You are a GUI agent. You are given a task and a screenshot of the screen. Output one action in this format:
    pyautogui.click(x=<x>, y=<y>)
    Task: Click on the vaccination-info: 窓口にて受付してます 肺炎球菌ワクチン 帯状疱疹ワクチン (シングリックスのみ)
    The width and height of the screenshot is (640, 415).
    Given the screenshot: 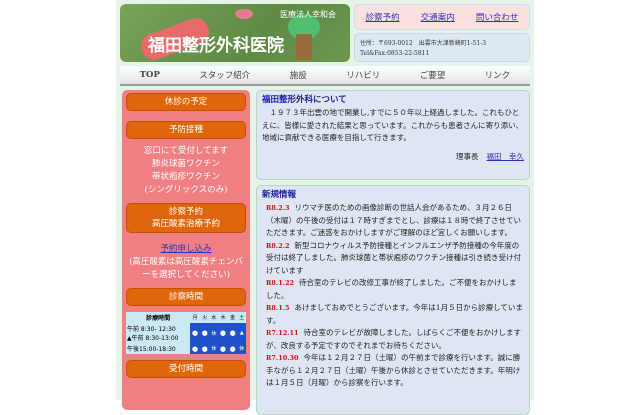 What is the action you would take?
    pyautogui.click(x=186, y=171)
    